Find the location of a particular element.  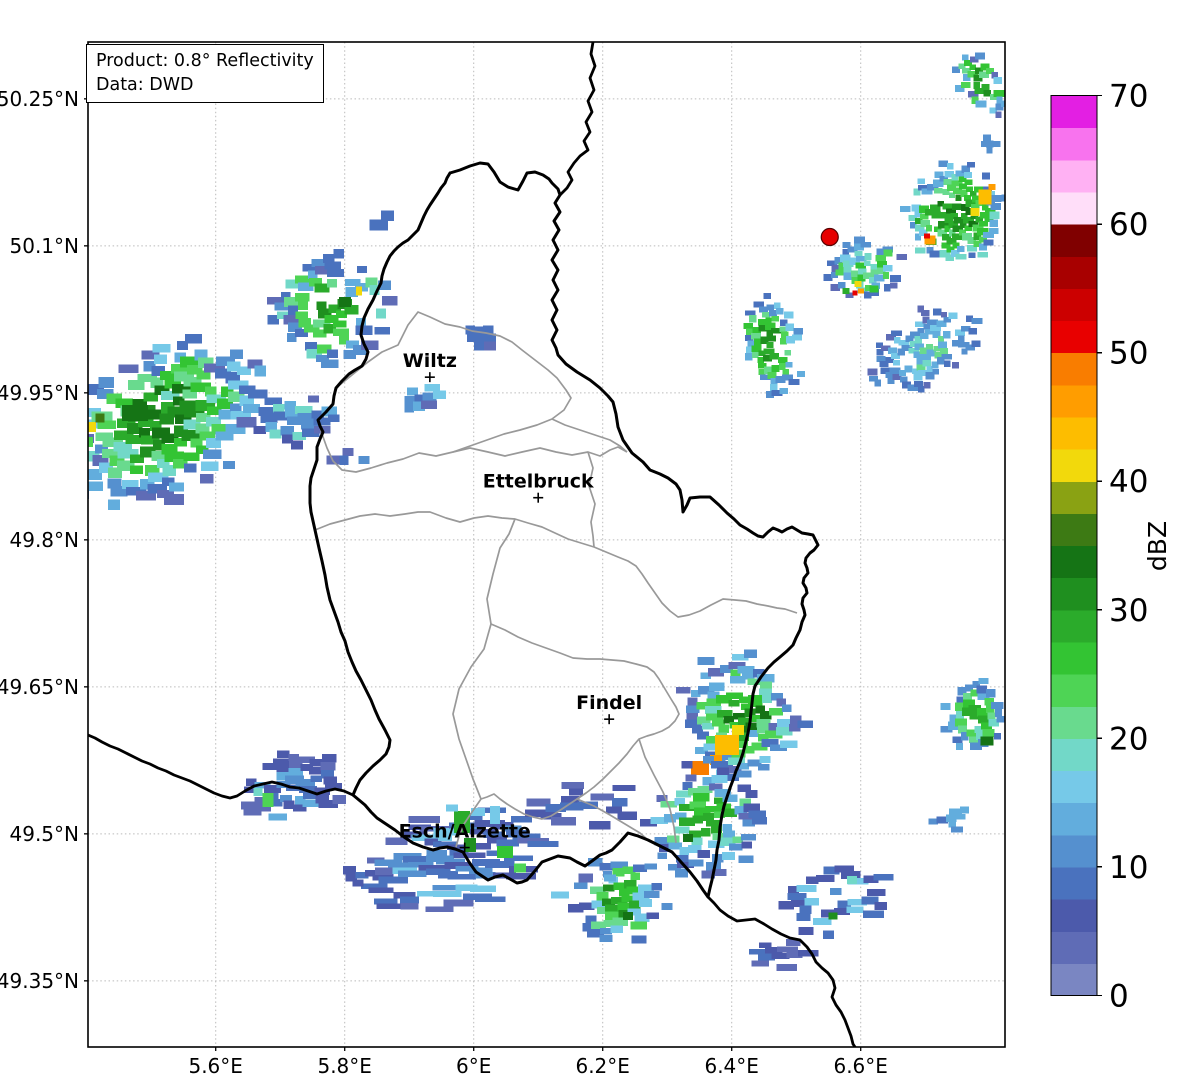

x-tick-label: 6.4°E is located at coordinates (731, 1066).